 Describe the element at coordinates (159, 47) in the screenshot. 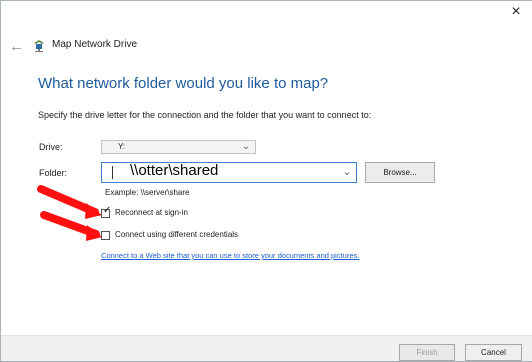

I see `window-title-bar: ← Map Network Drive` at that location.